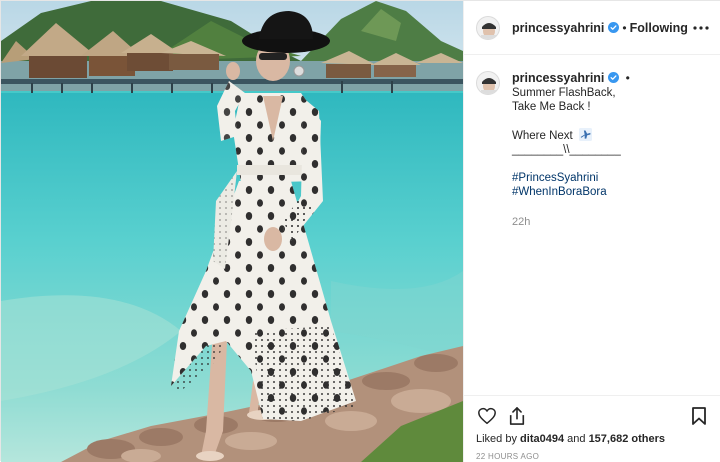 This screenshot has width=720, height=462. What do you see at coordinates (699, 416) in the screenshot?
I see `bookmark-icon` at bounding box center [699, 416].